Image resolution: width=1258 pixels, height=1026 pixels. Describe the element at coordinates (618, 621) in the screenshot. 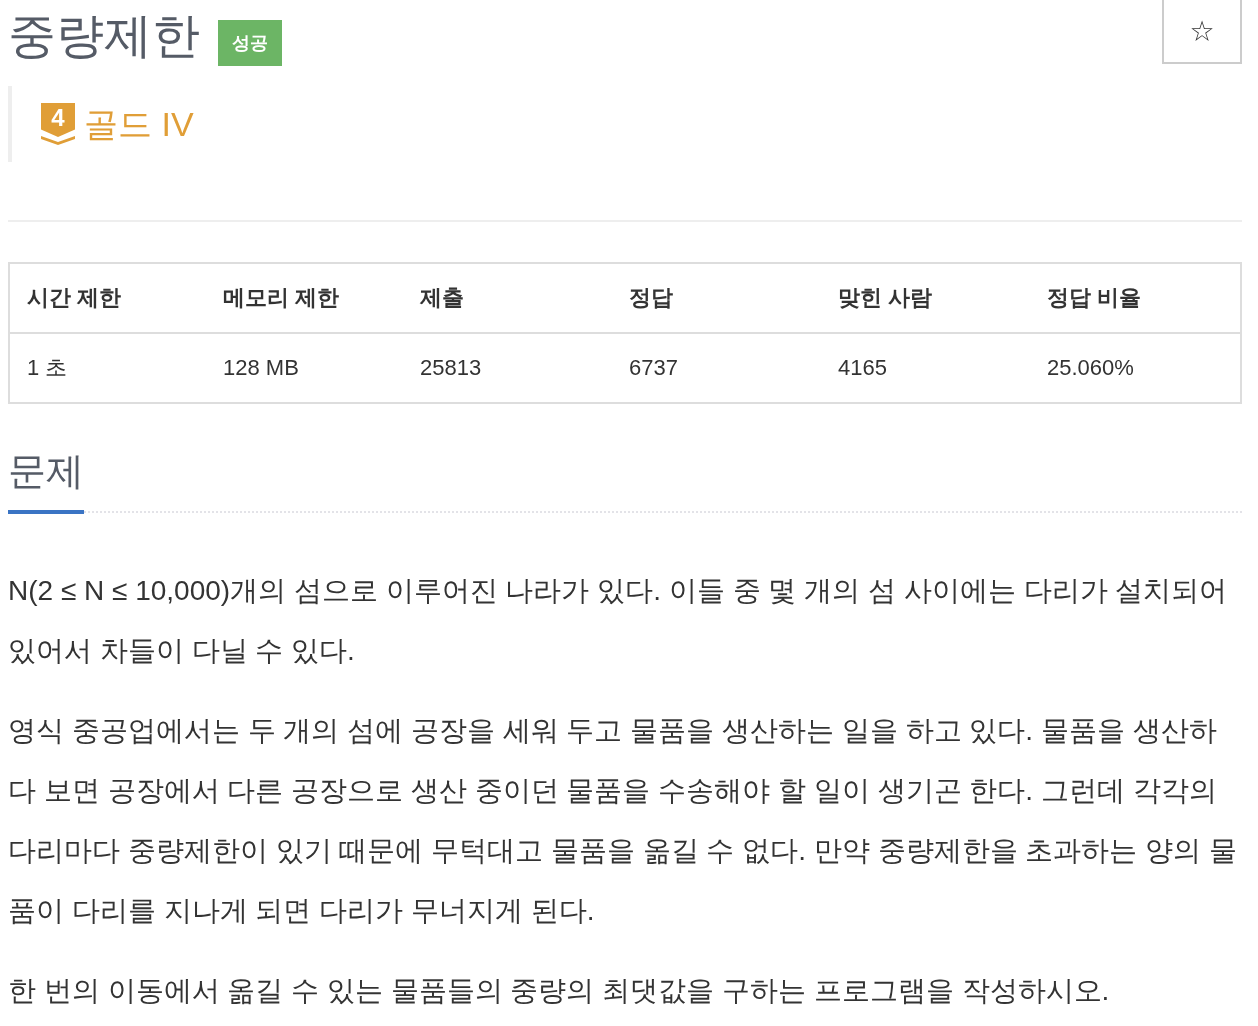

I see `problem-paragraph: N(2 ≤ N ≤ 10,000)개의 섬으로 이루어진 나라가 있다. 이들 중 몇 개의 섬 사이에는 다리가 설치되어 있어서 차들이 다닐 수 있다.` at that location.